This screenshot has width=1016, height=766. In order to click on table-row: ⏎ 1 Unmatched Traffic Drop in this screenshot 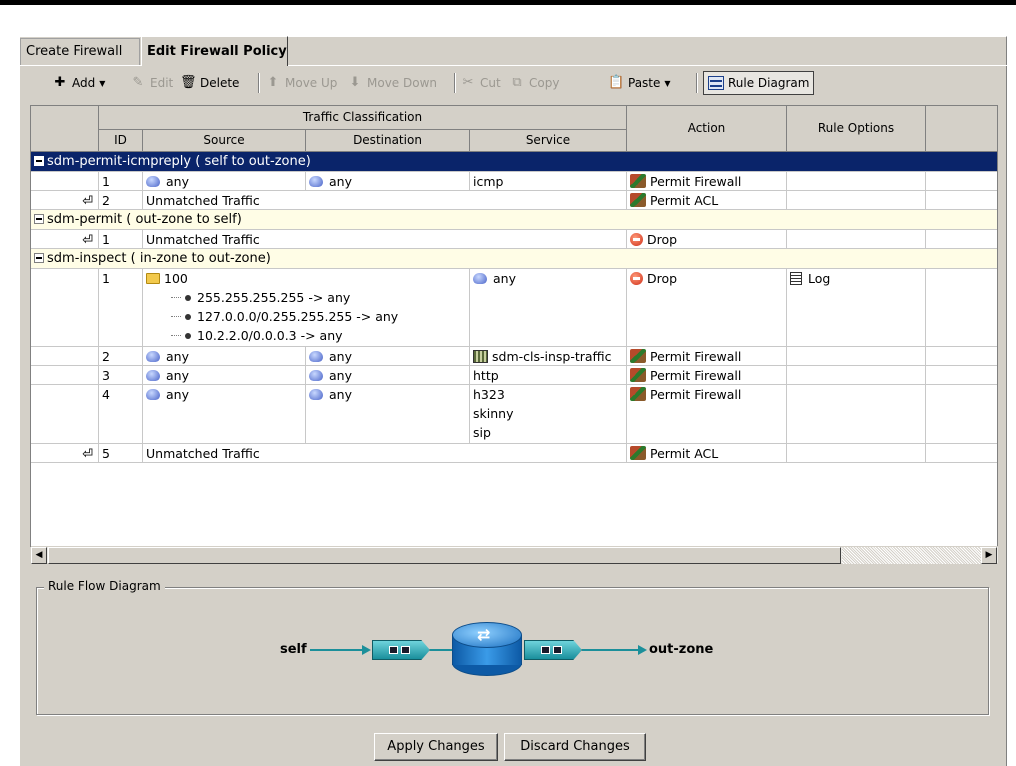, I will do `click(514, 239)`.